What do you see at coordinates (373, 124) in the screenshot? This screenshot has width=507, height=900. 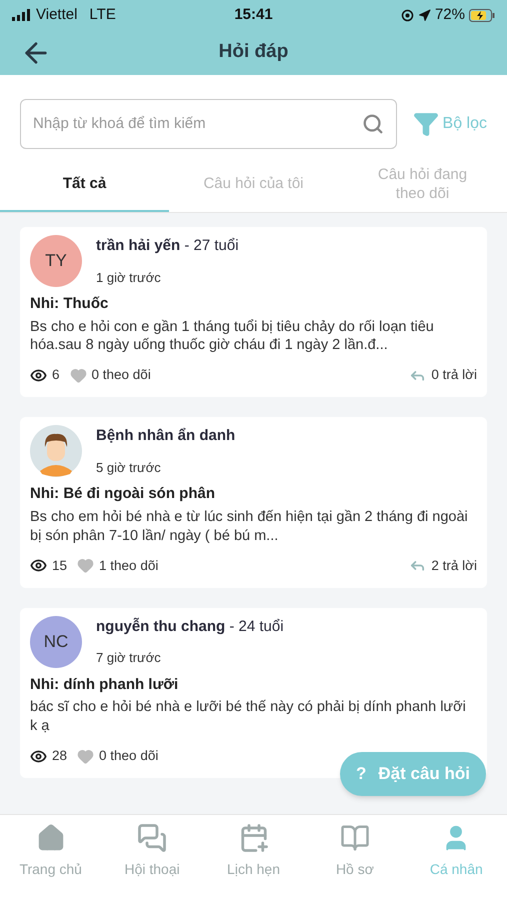 I see `search-icon` at bounding box center [373, 124].